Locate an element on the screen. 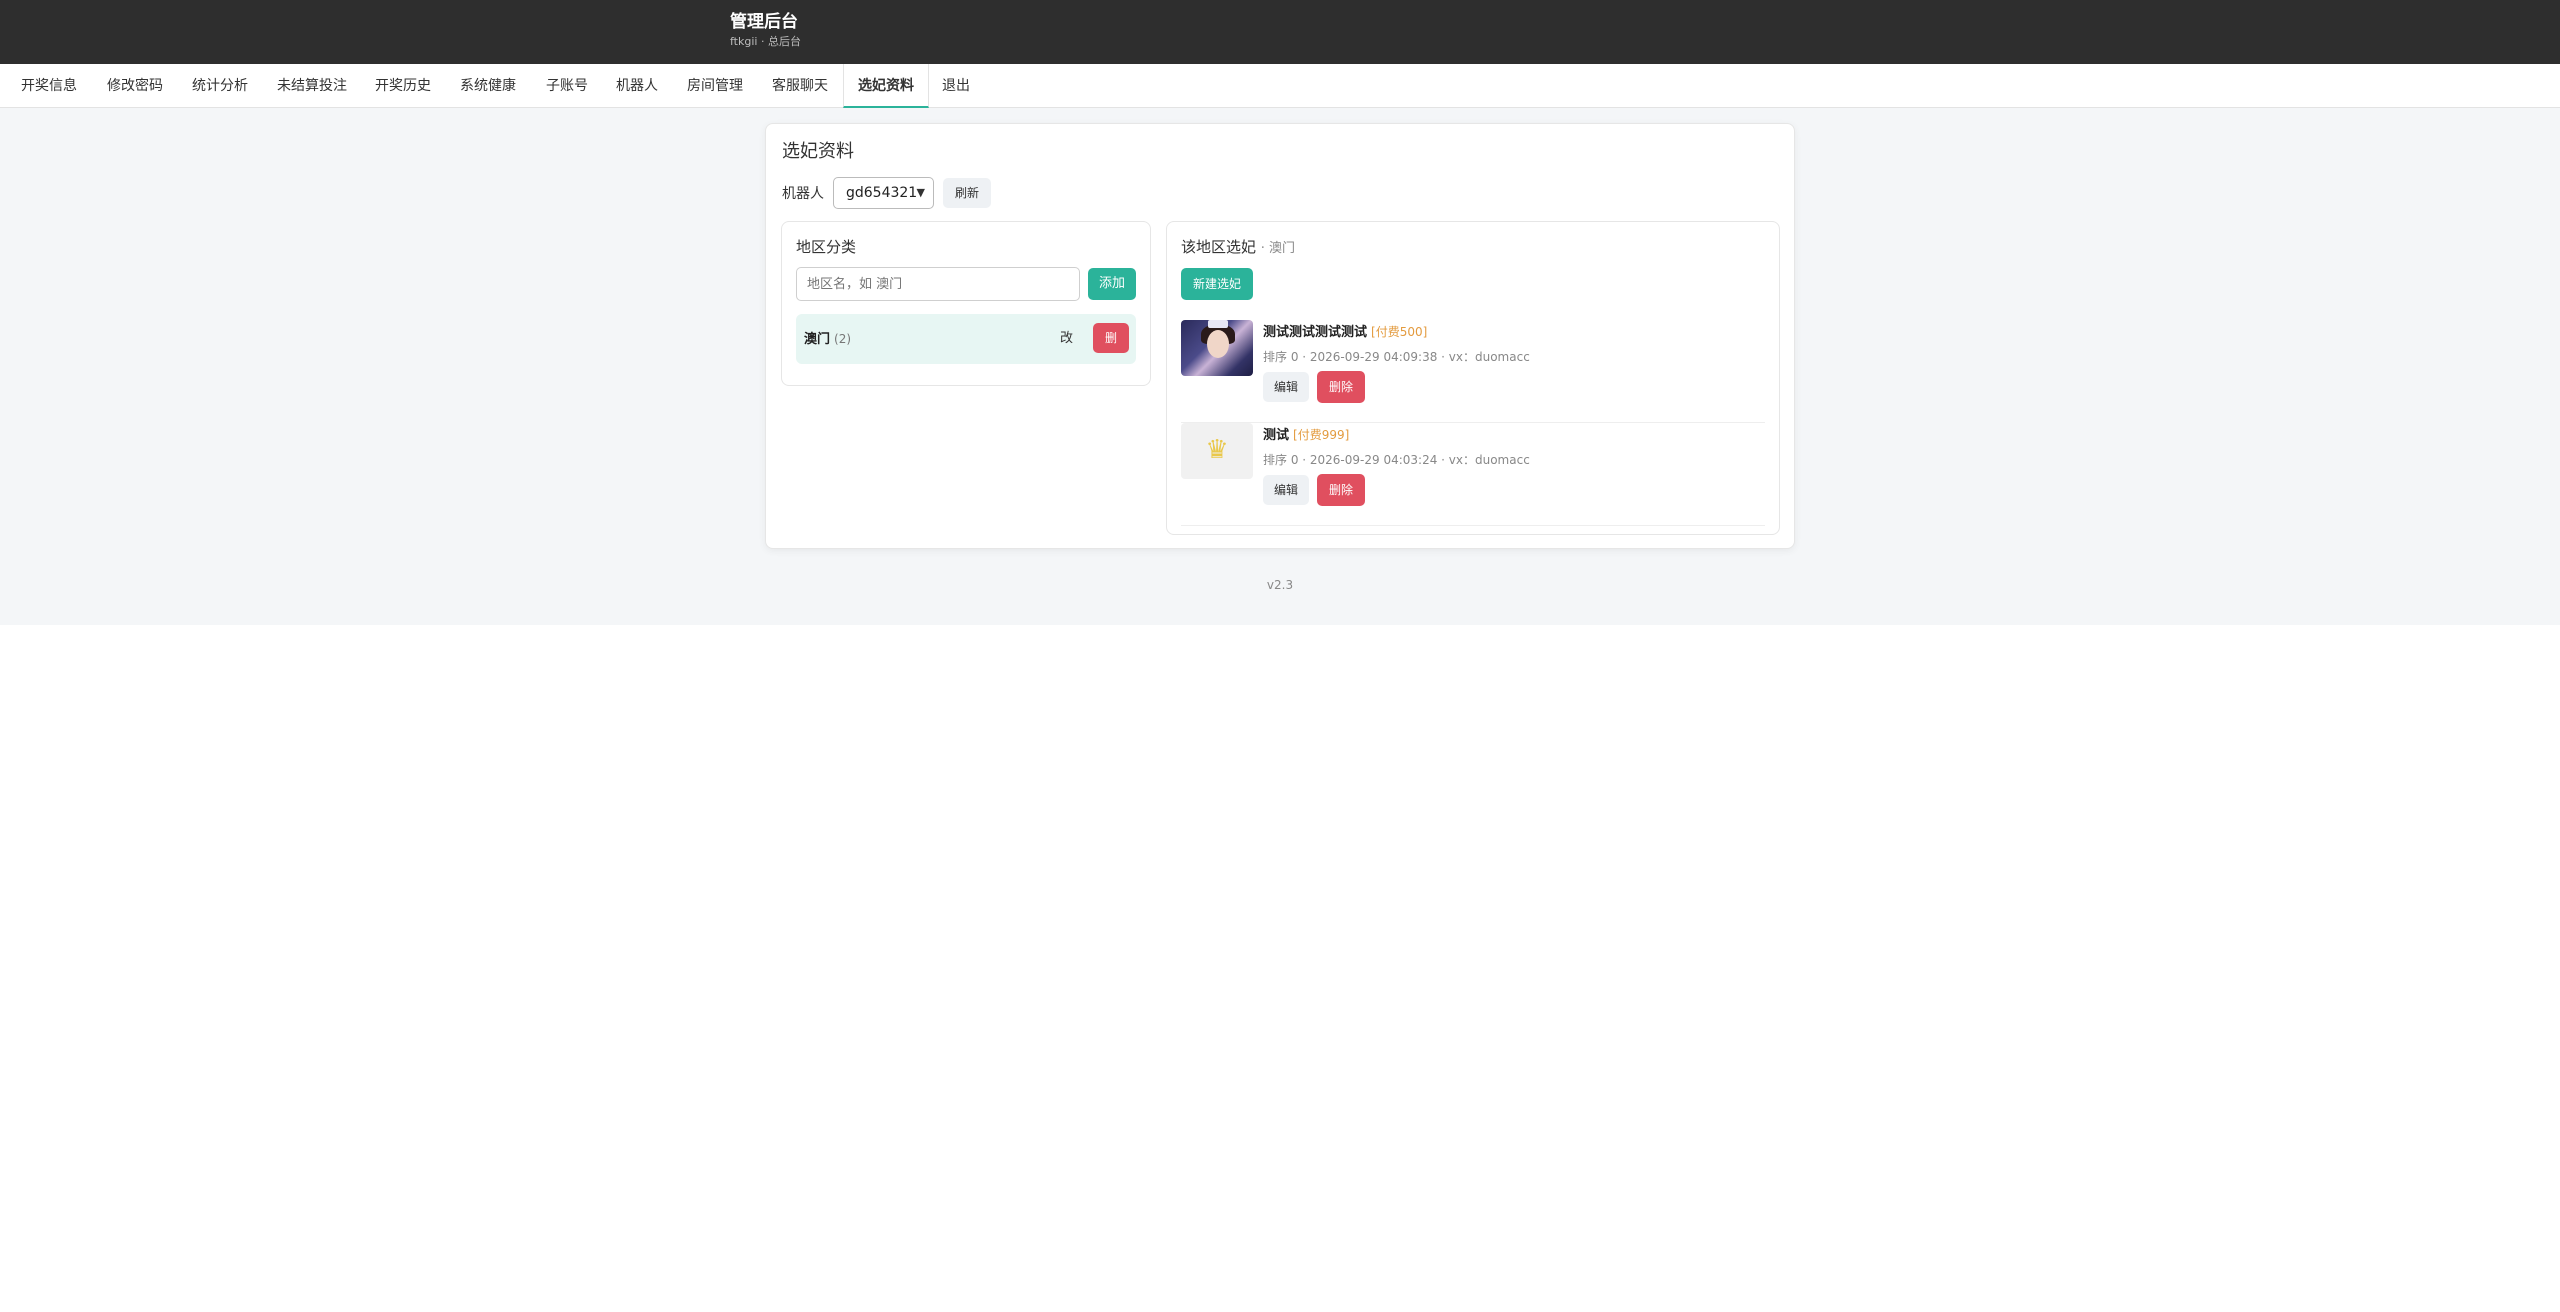 The image size is (2560, 1312). nav-item-unsettled-bets: 未结算投注 is located at coordinates (312, 86).